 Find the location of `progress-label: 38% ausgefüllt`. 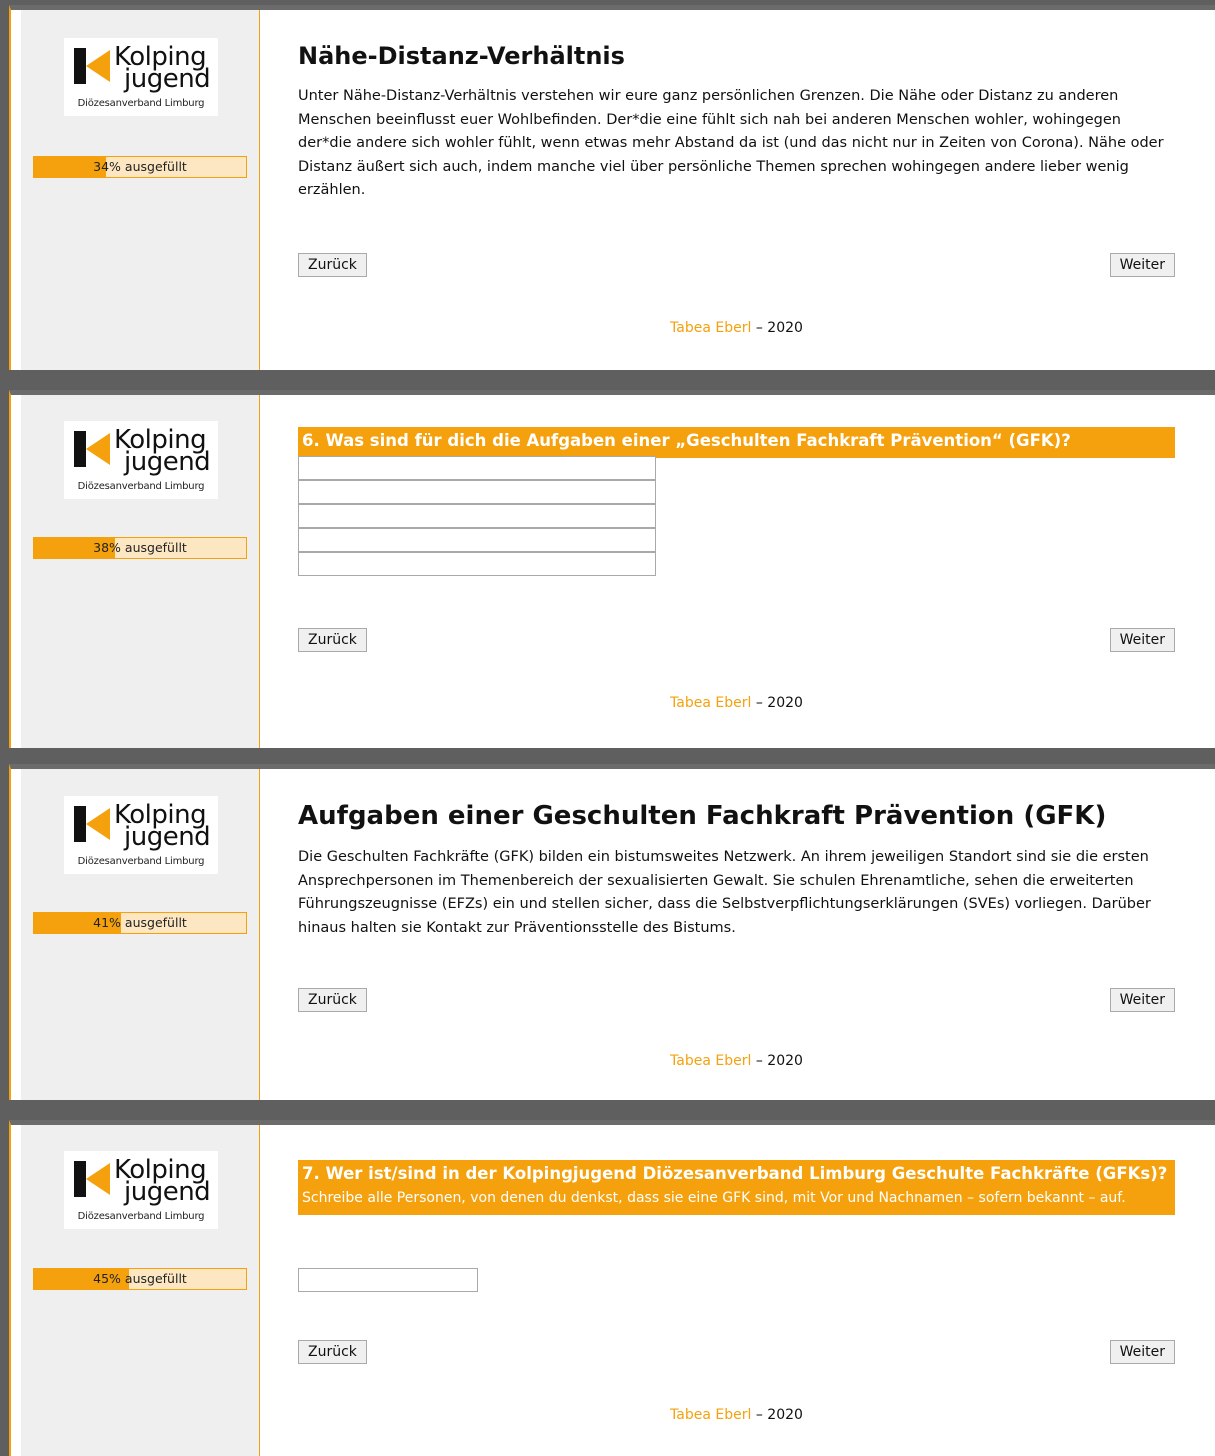

progress-label: 38% ausgefüllt is located at coordinates (140, 547).